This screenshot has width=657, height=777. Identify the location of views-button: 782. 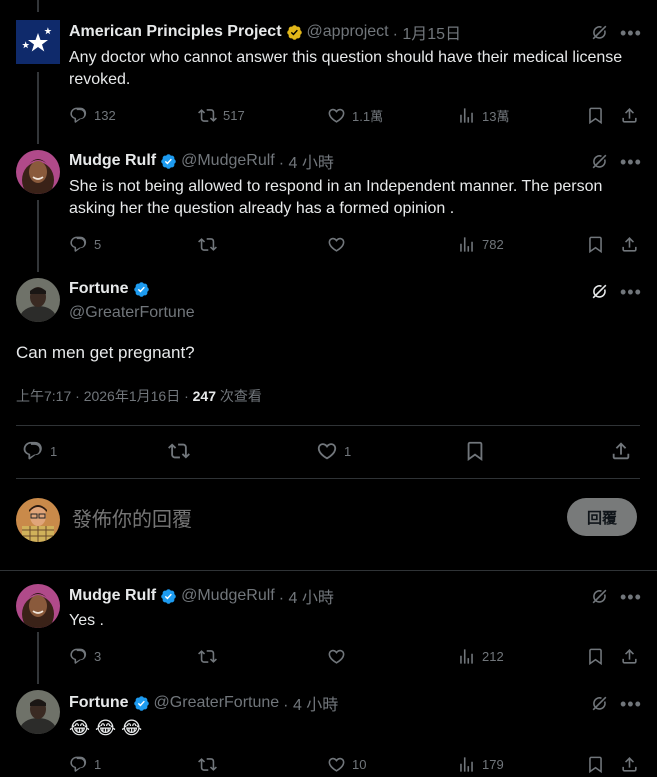
(480, 244).